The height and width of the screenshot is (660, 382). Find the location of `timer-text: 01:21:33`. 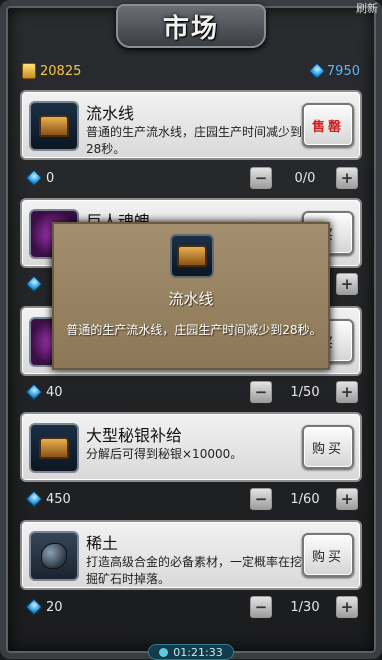

timer-text: 01:21:33 is located at coordinates (198, 652).